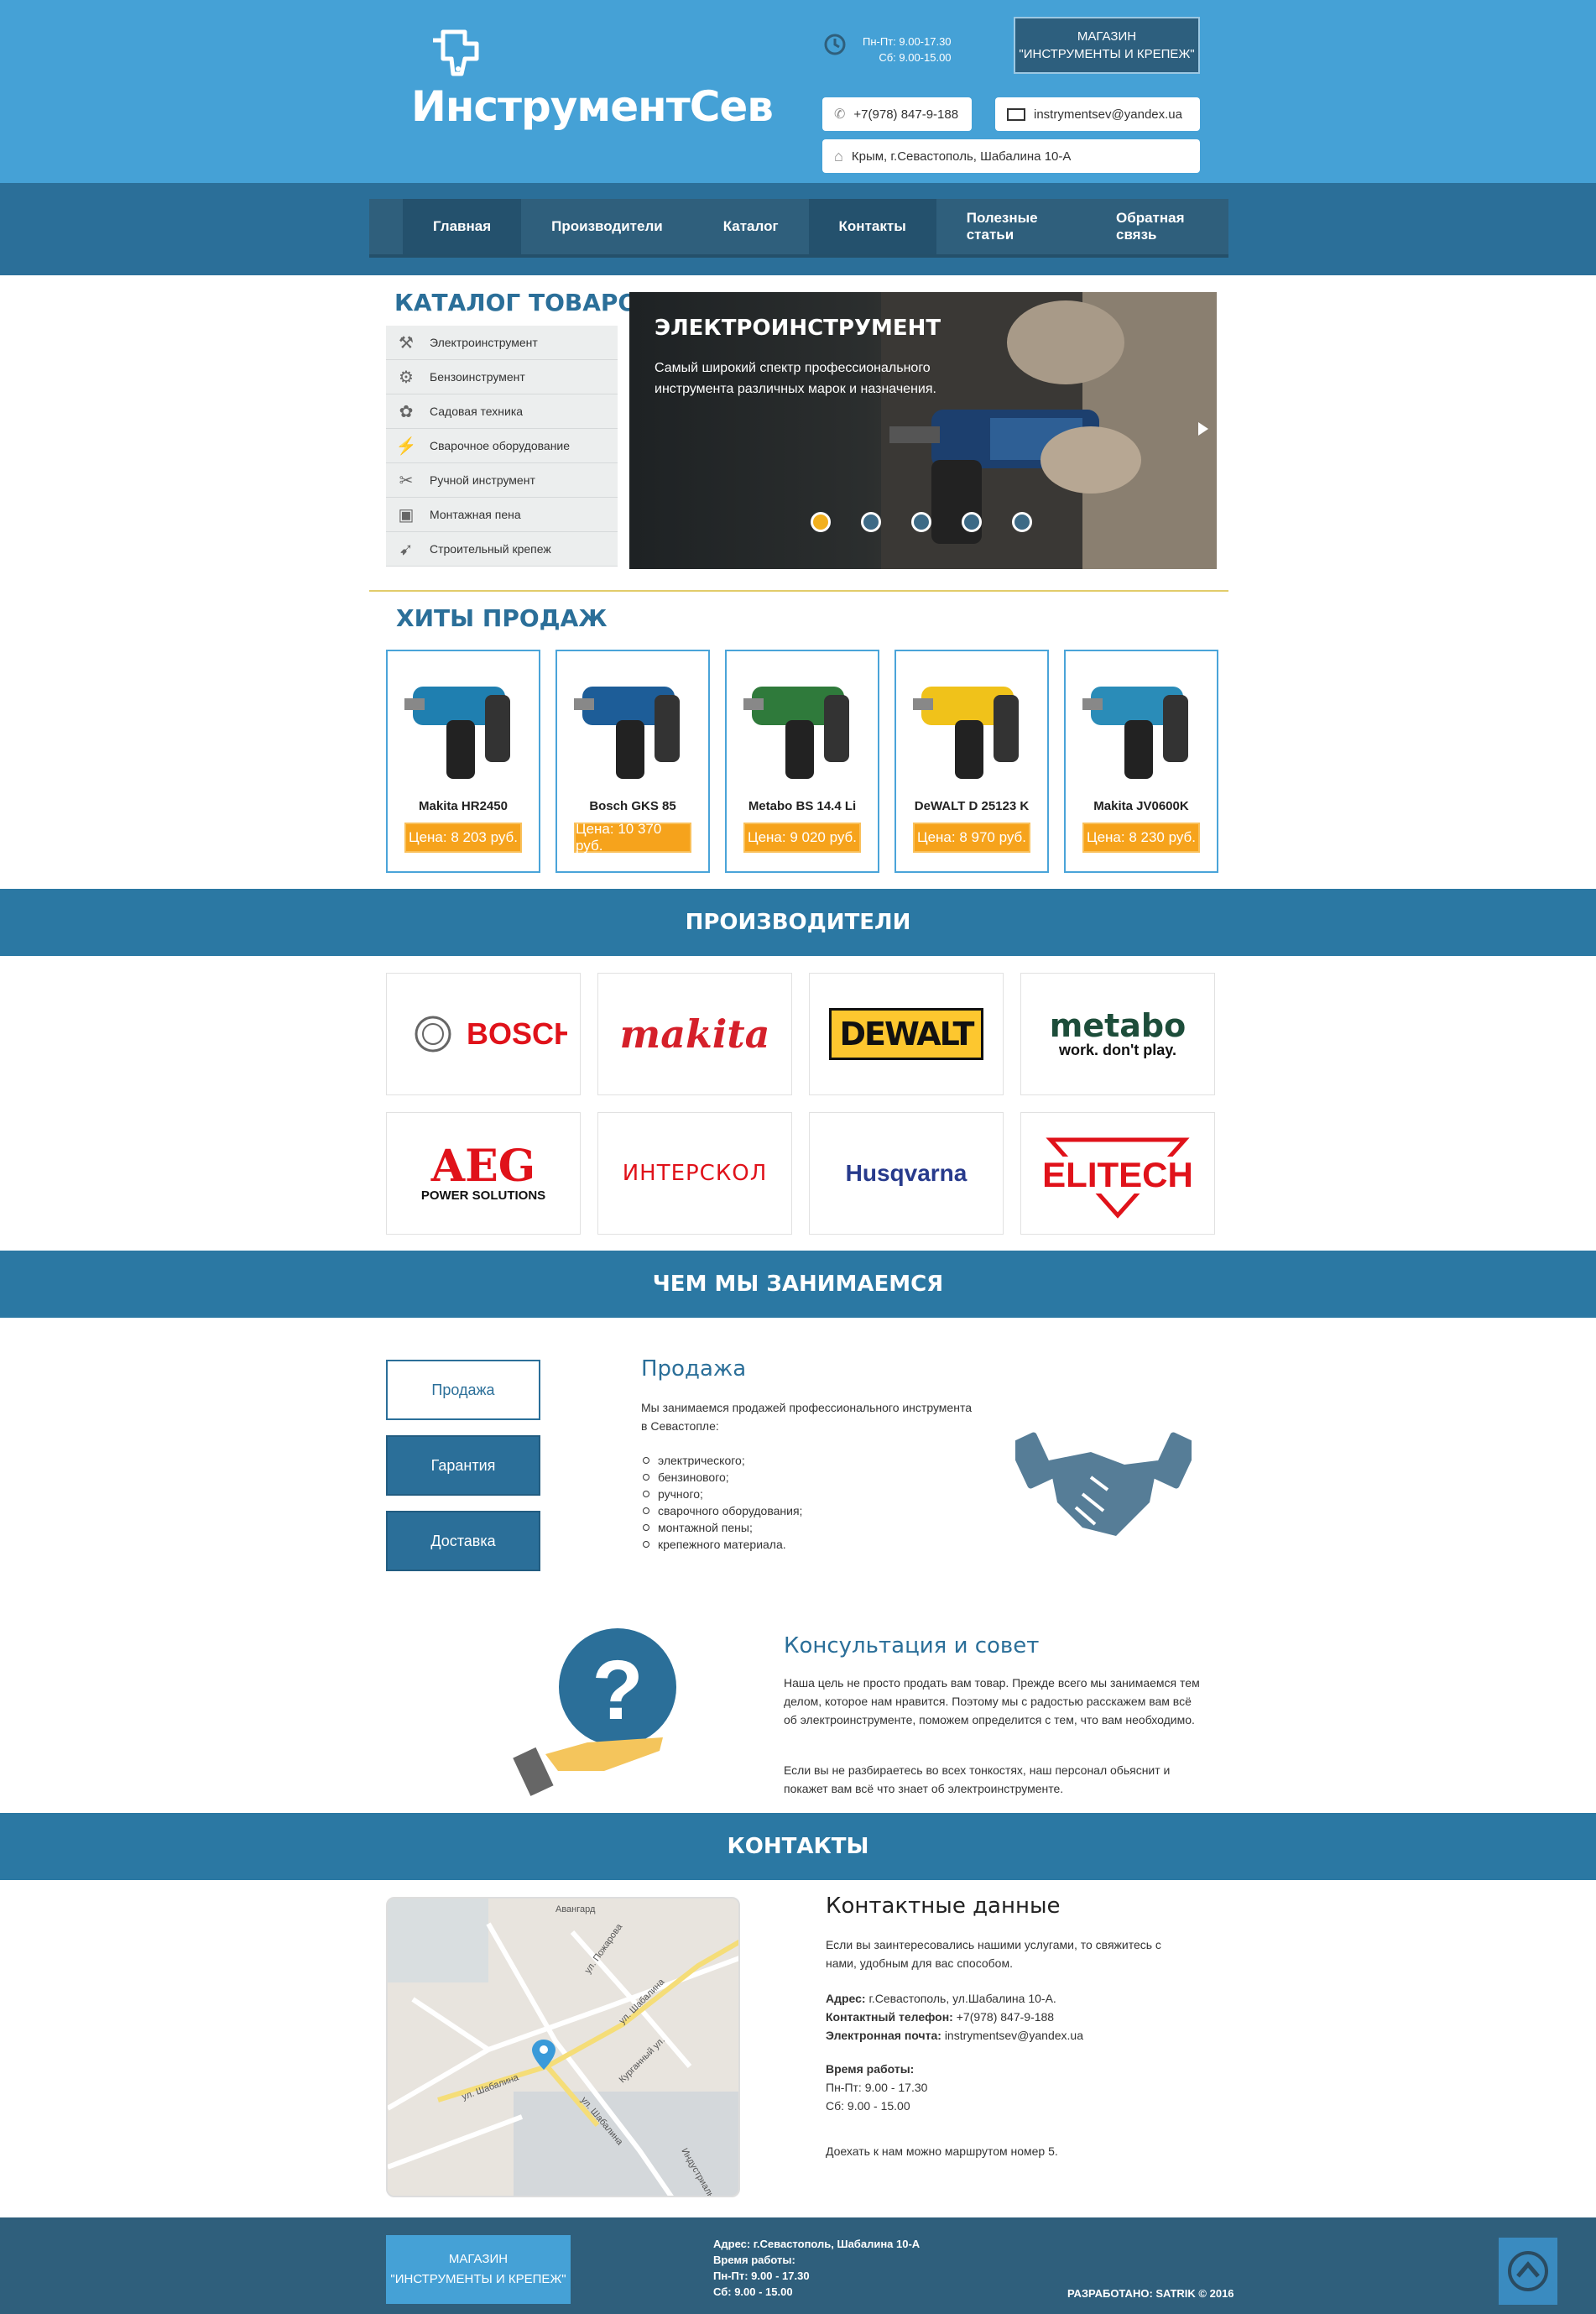 The width and height of the screenshot is (1596, 2314). Describe the element at coordinates (942, 2151) in the screenshot. I see `contact-route: Доехать к нам можно маршрутом номер 5.` at that location.